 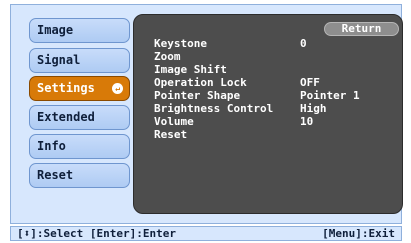 I want to click on status-hint-select-enter: [⬍]:Select [Enter]:Enter, so click(x=96, y=233).